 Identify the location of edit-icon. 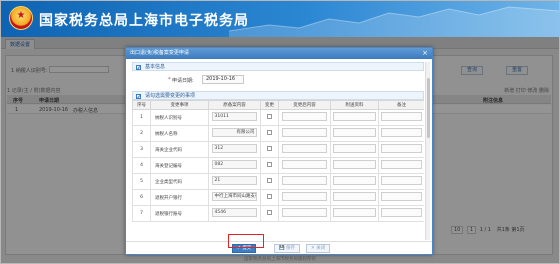
(138, 67).